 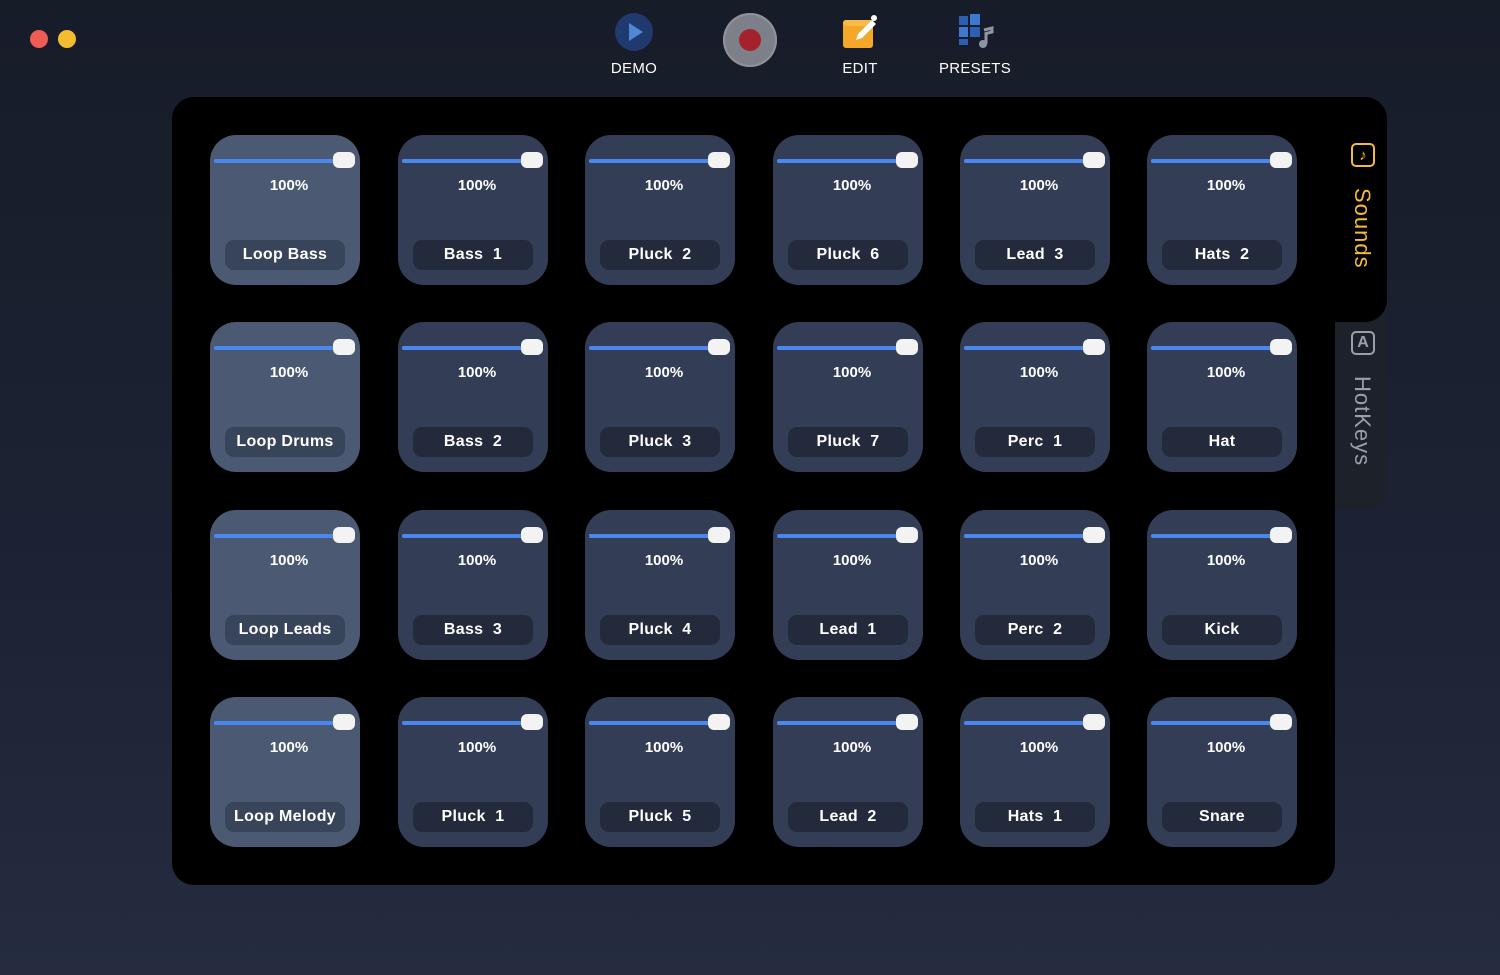 I want to click on pad-name-label: Loop Drums, so click(x=285, y=442).